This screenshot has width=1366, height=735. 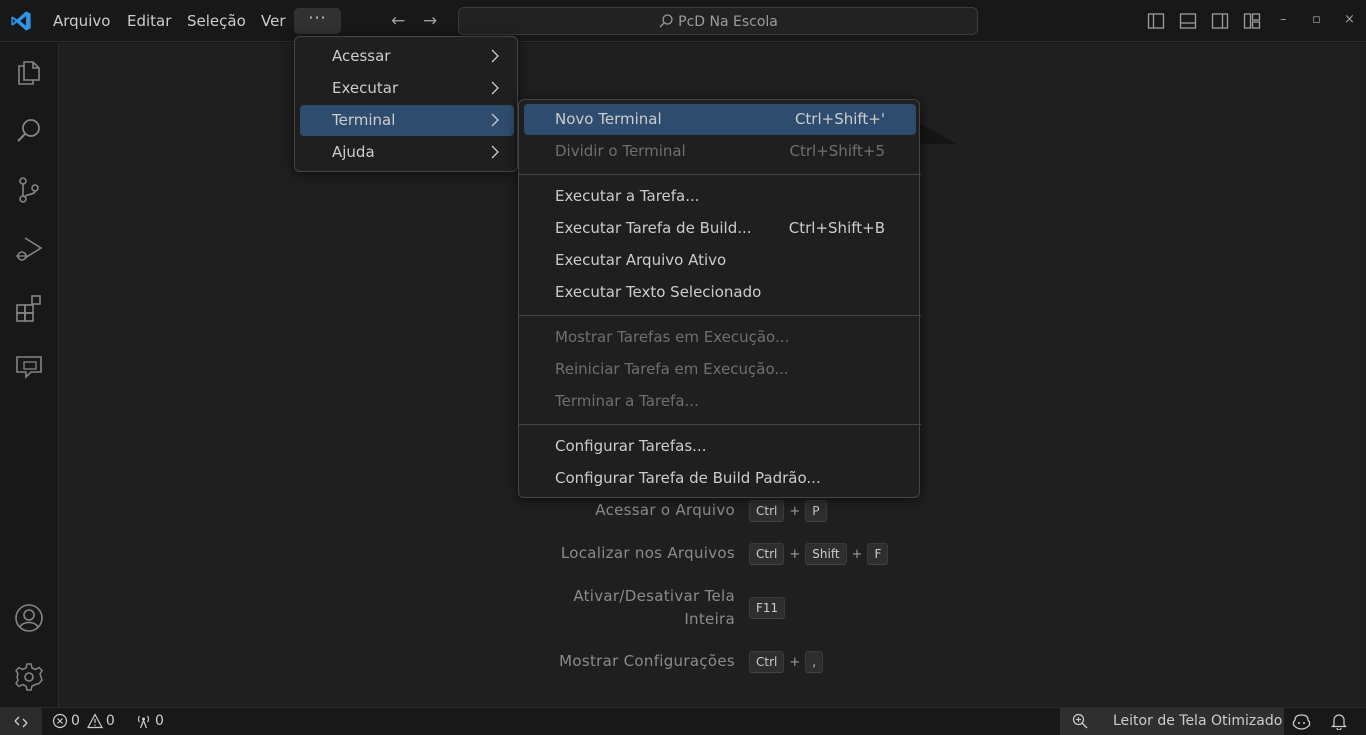 What do you see at coordinates (365, 88) in the screenshot?
I see `menu-item-label: Executar` at bounding box center [365, 88].